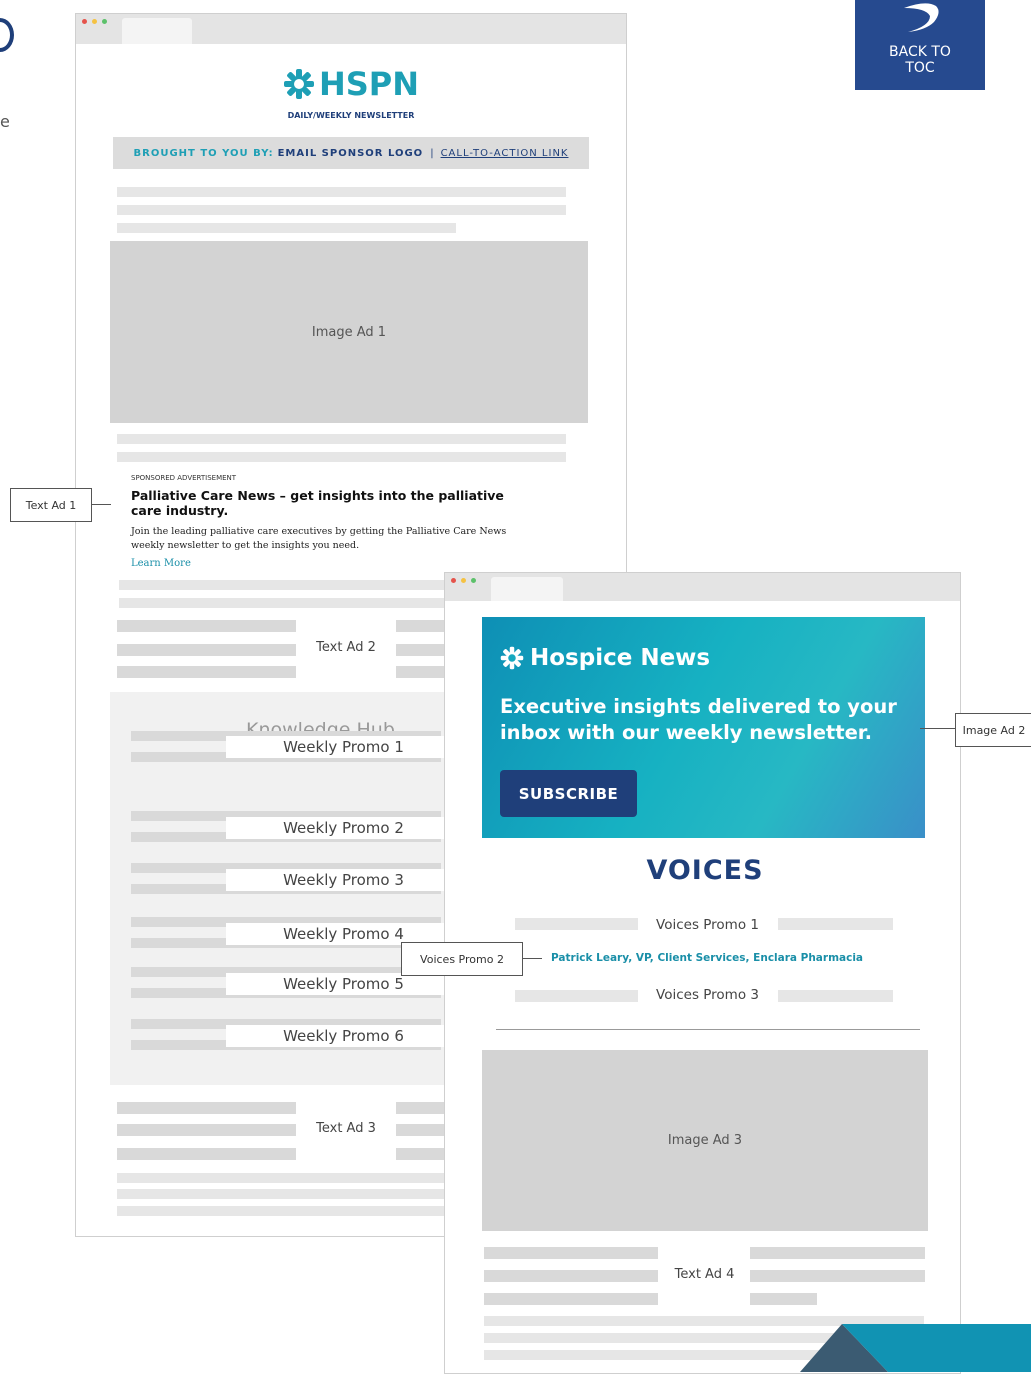  Describe the element at coordinates (686, 732) in the screenshot. I see `hospice-banner-text-line2: inbox with our weekly newsletter.` at that location.